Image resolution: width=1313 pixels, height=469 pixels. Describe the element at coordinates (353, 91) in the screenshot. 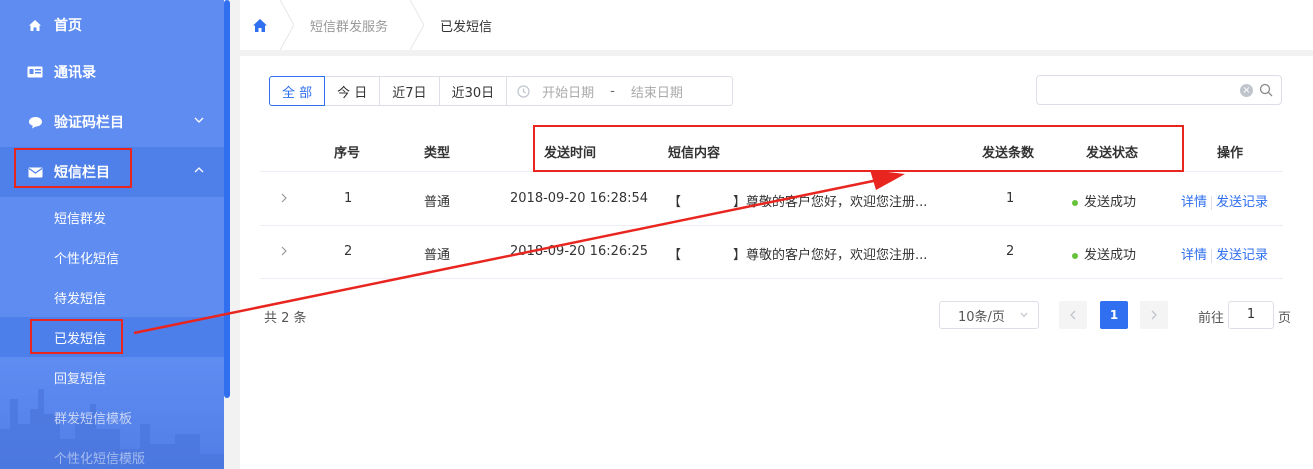

I see `filter-today-button: 今 日` at that location.